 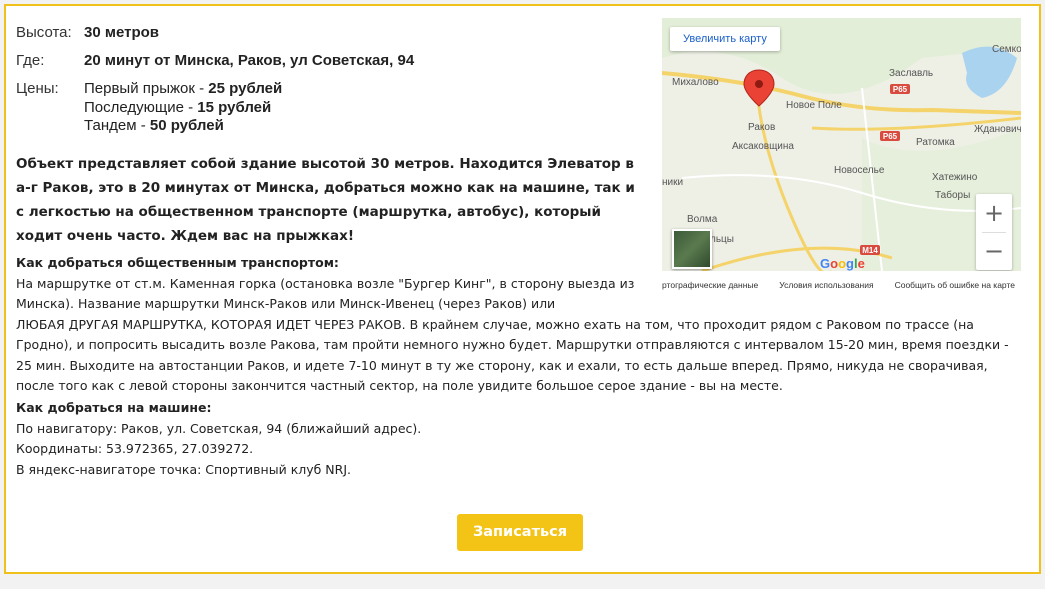 I want to click on map-town-label: Ждановичи, so click(x=997, y=129).